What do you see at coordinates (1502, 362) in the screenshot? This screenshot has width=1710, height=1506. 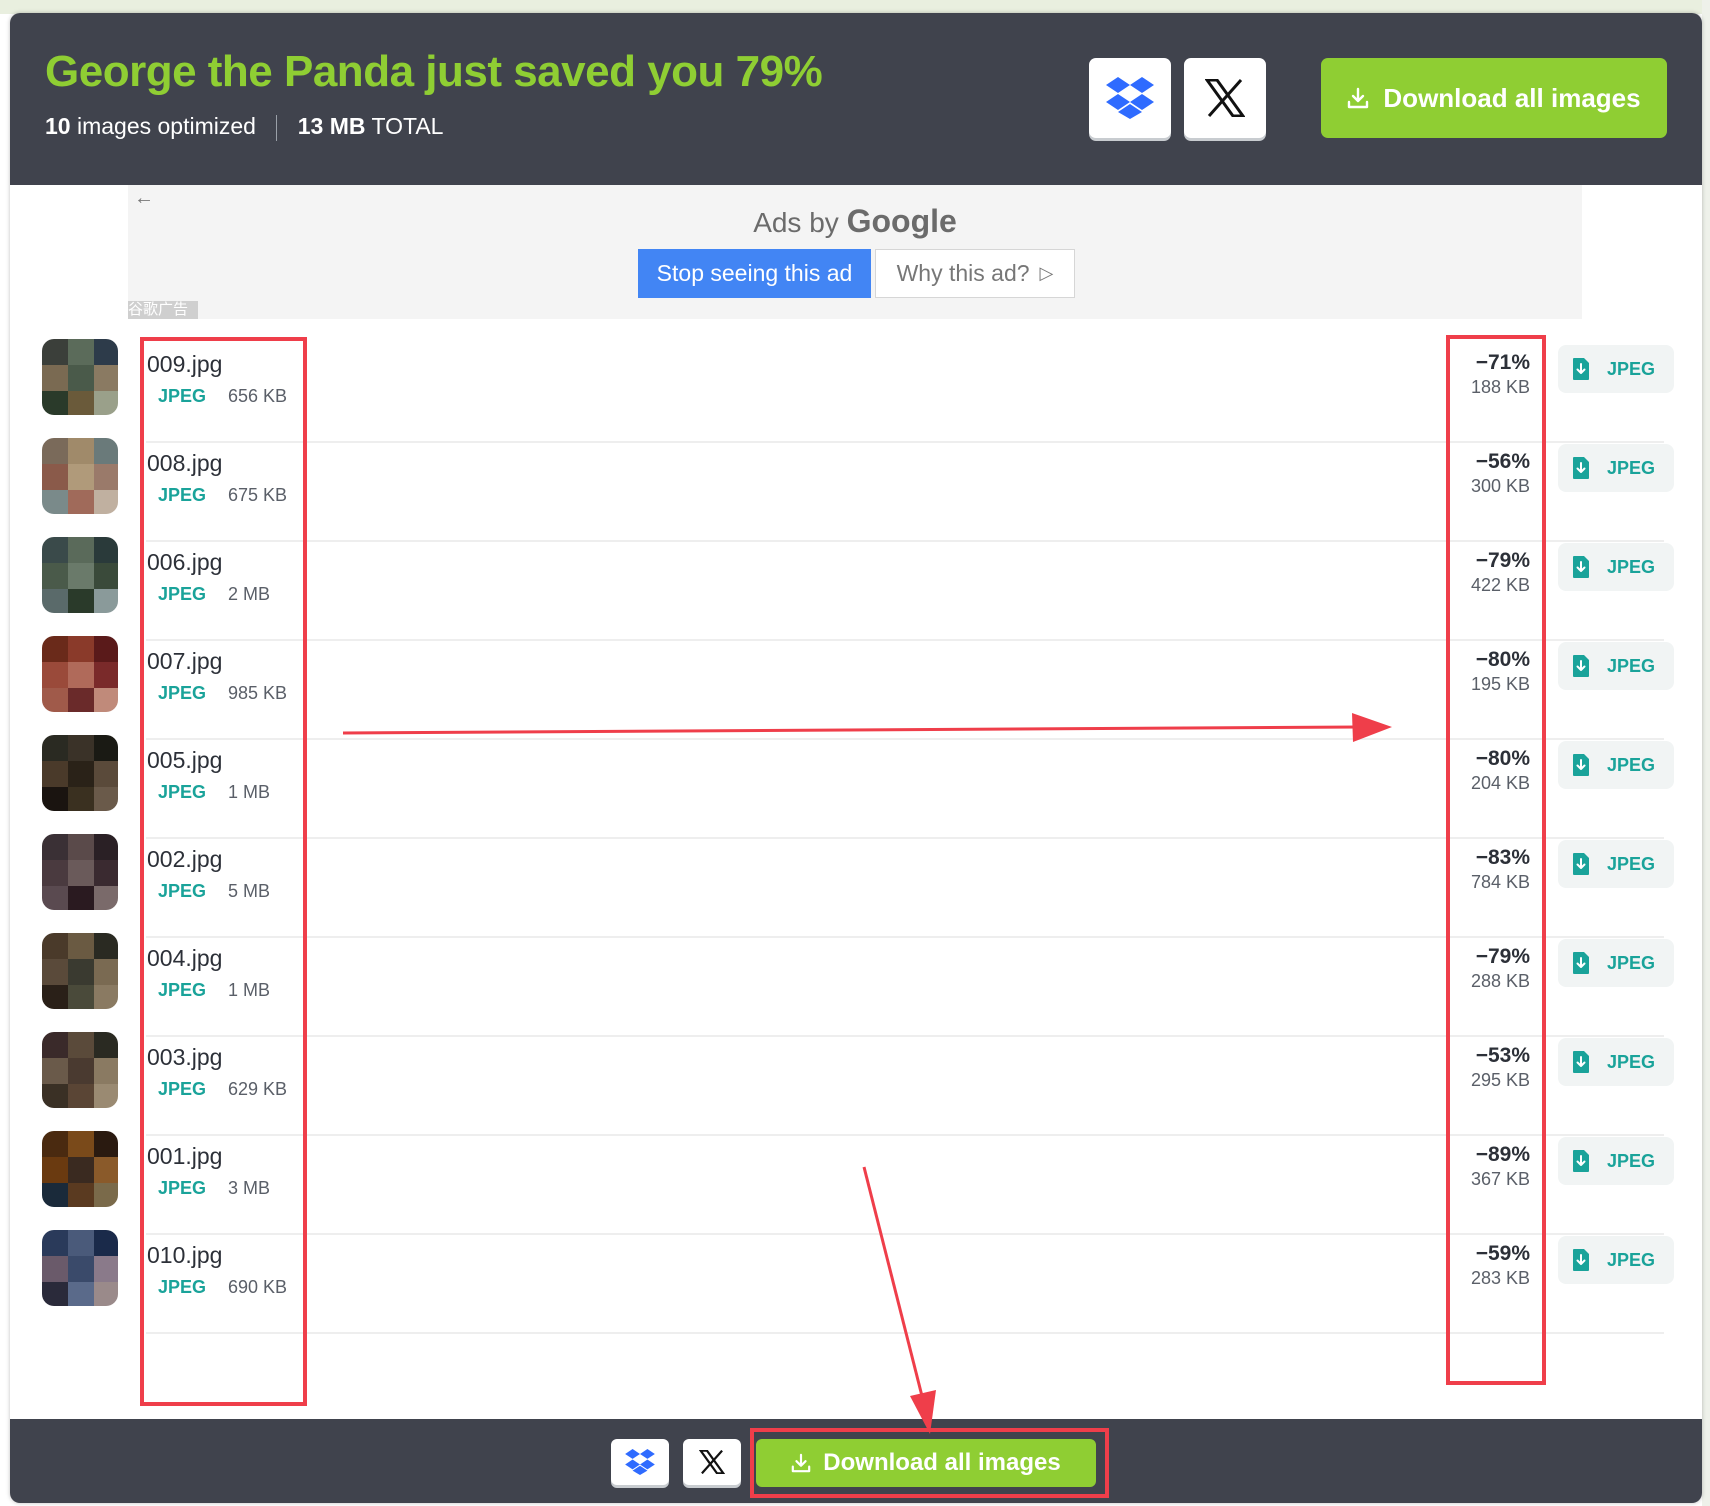 I see `savings-percent: −71%` at bounding box center [1502, 362].